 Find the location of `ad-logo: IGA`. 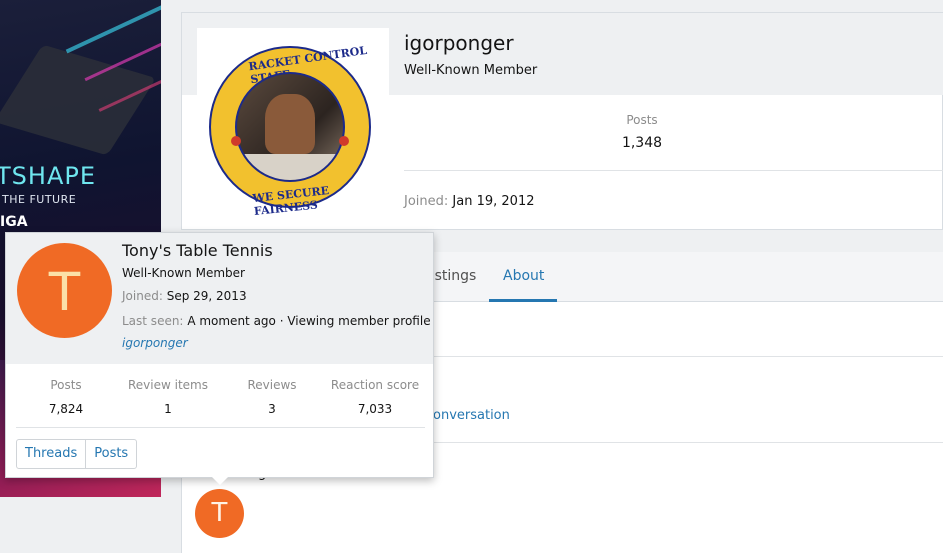

ad-logo: IGA is located at coordinates (14, 222).